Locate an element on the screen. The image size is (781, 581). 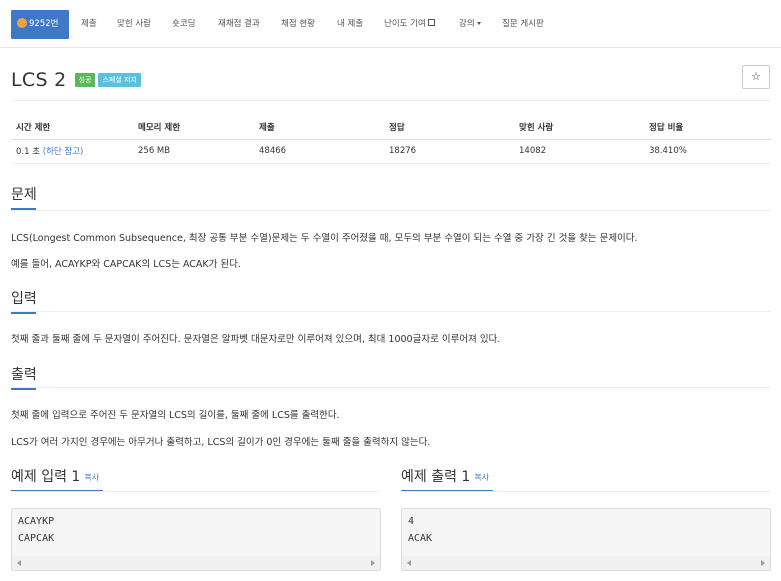
section-title-input: 입력 is located at coordinates (24, 301).